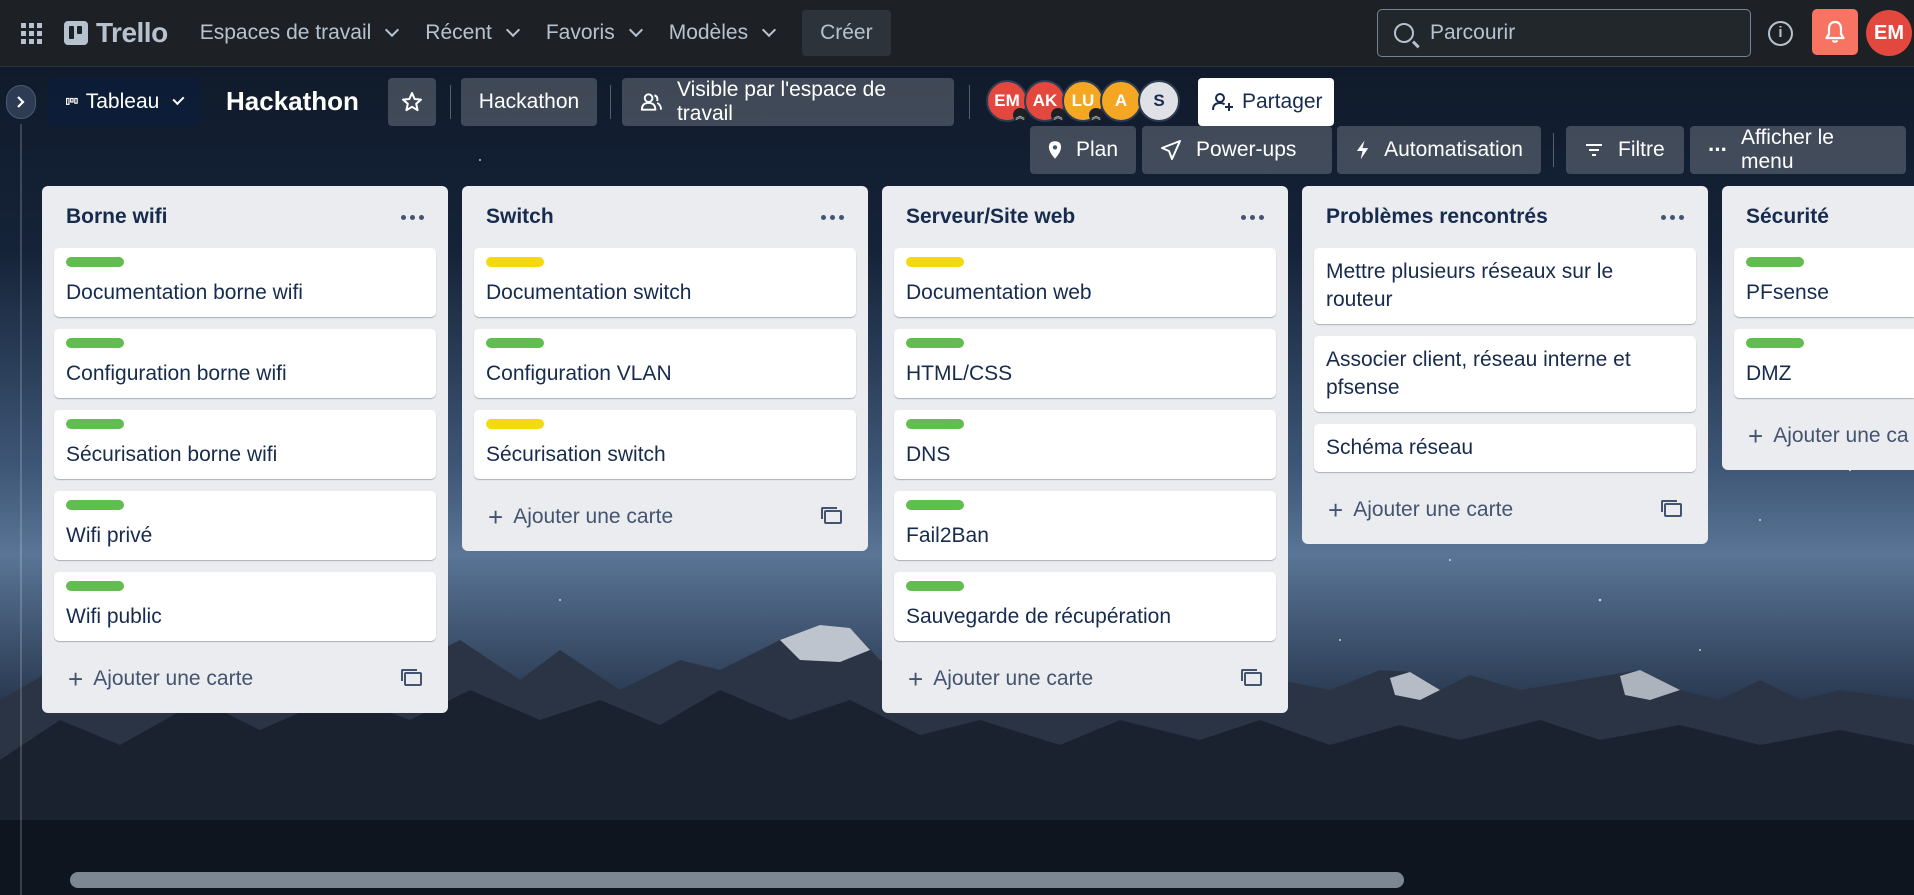  I want to click on view-switcher-label: Tableau, so click(122, 101).